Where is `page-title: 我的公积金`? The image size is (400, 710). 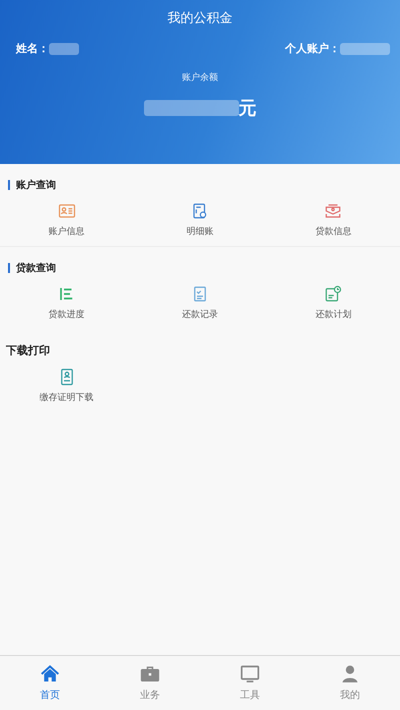
page-title: 我的公积金 is located at coordinates (200, 18).